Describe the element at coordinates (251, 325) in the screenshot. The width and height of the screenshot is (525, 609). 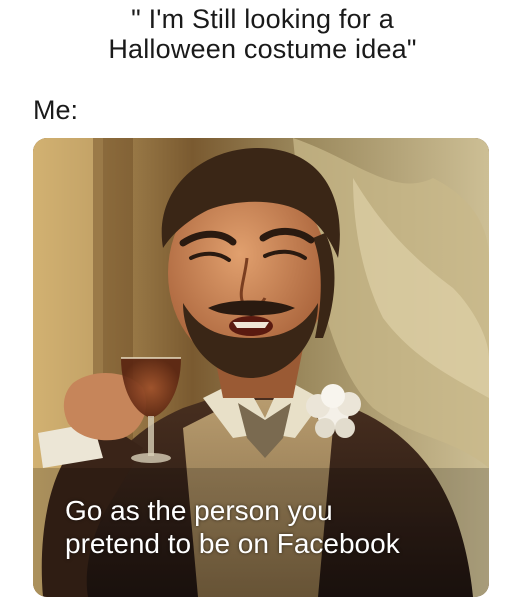
I see `teeth` at that location.